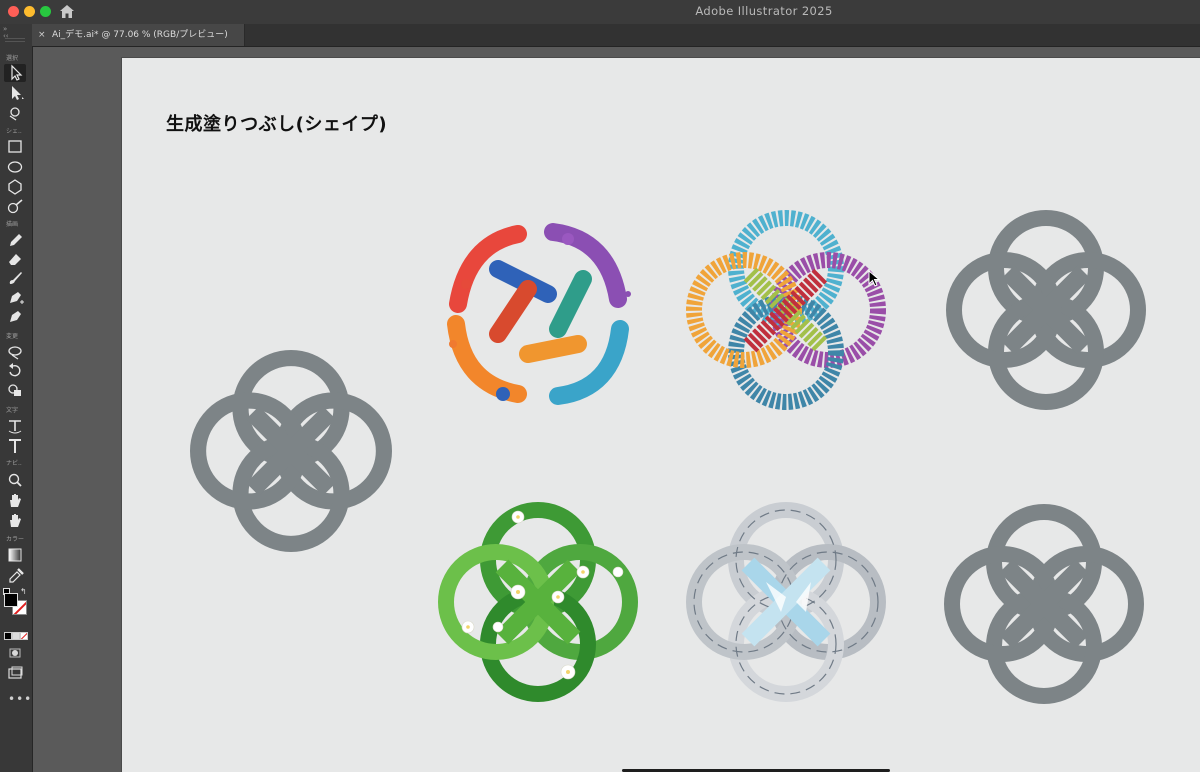  Describe the element at coordinates (12, 410) in the screenshot. I see `category-label-type: 文字` at that location.